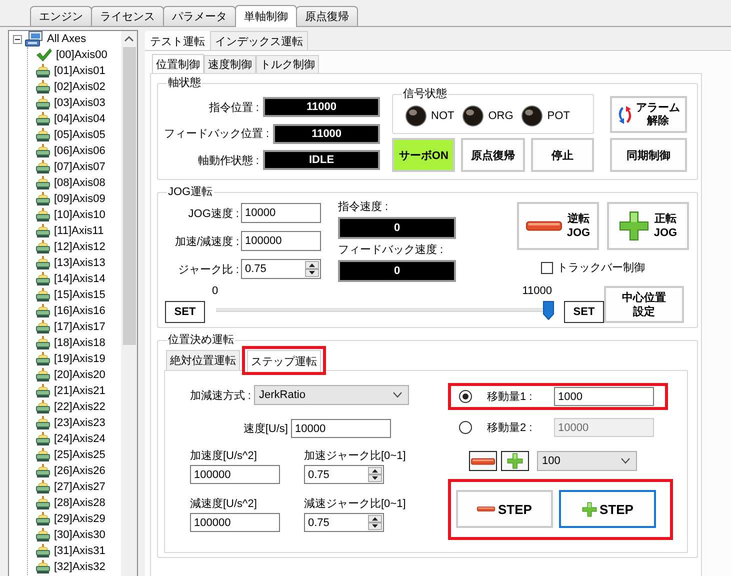 The height and width of the screenshot is (576, 731). I want to click on tree-item: [22]Axis22, so click(71, 407).